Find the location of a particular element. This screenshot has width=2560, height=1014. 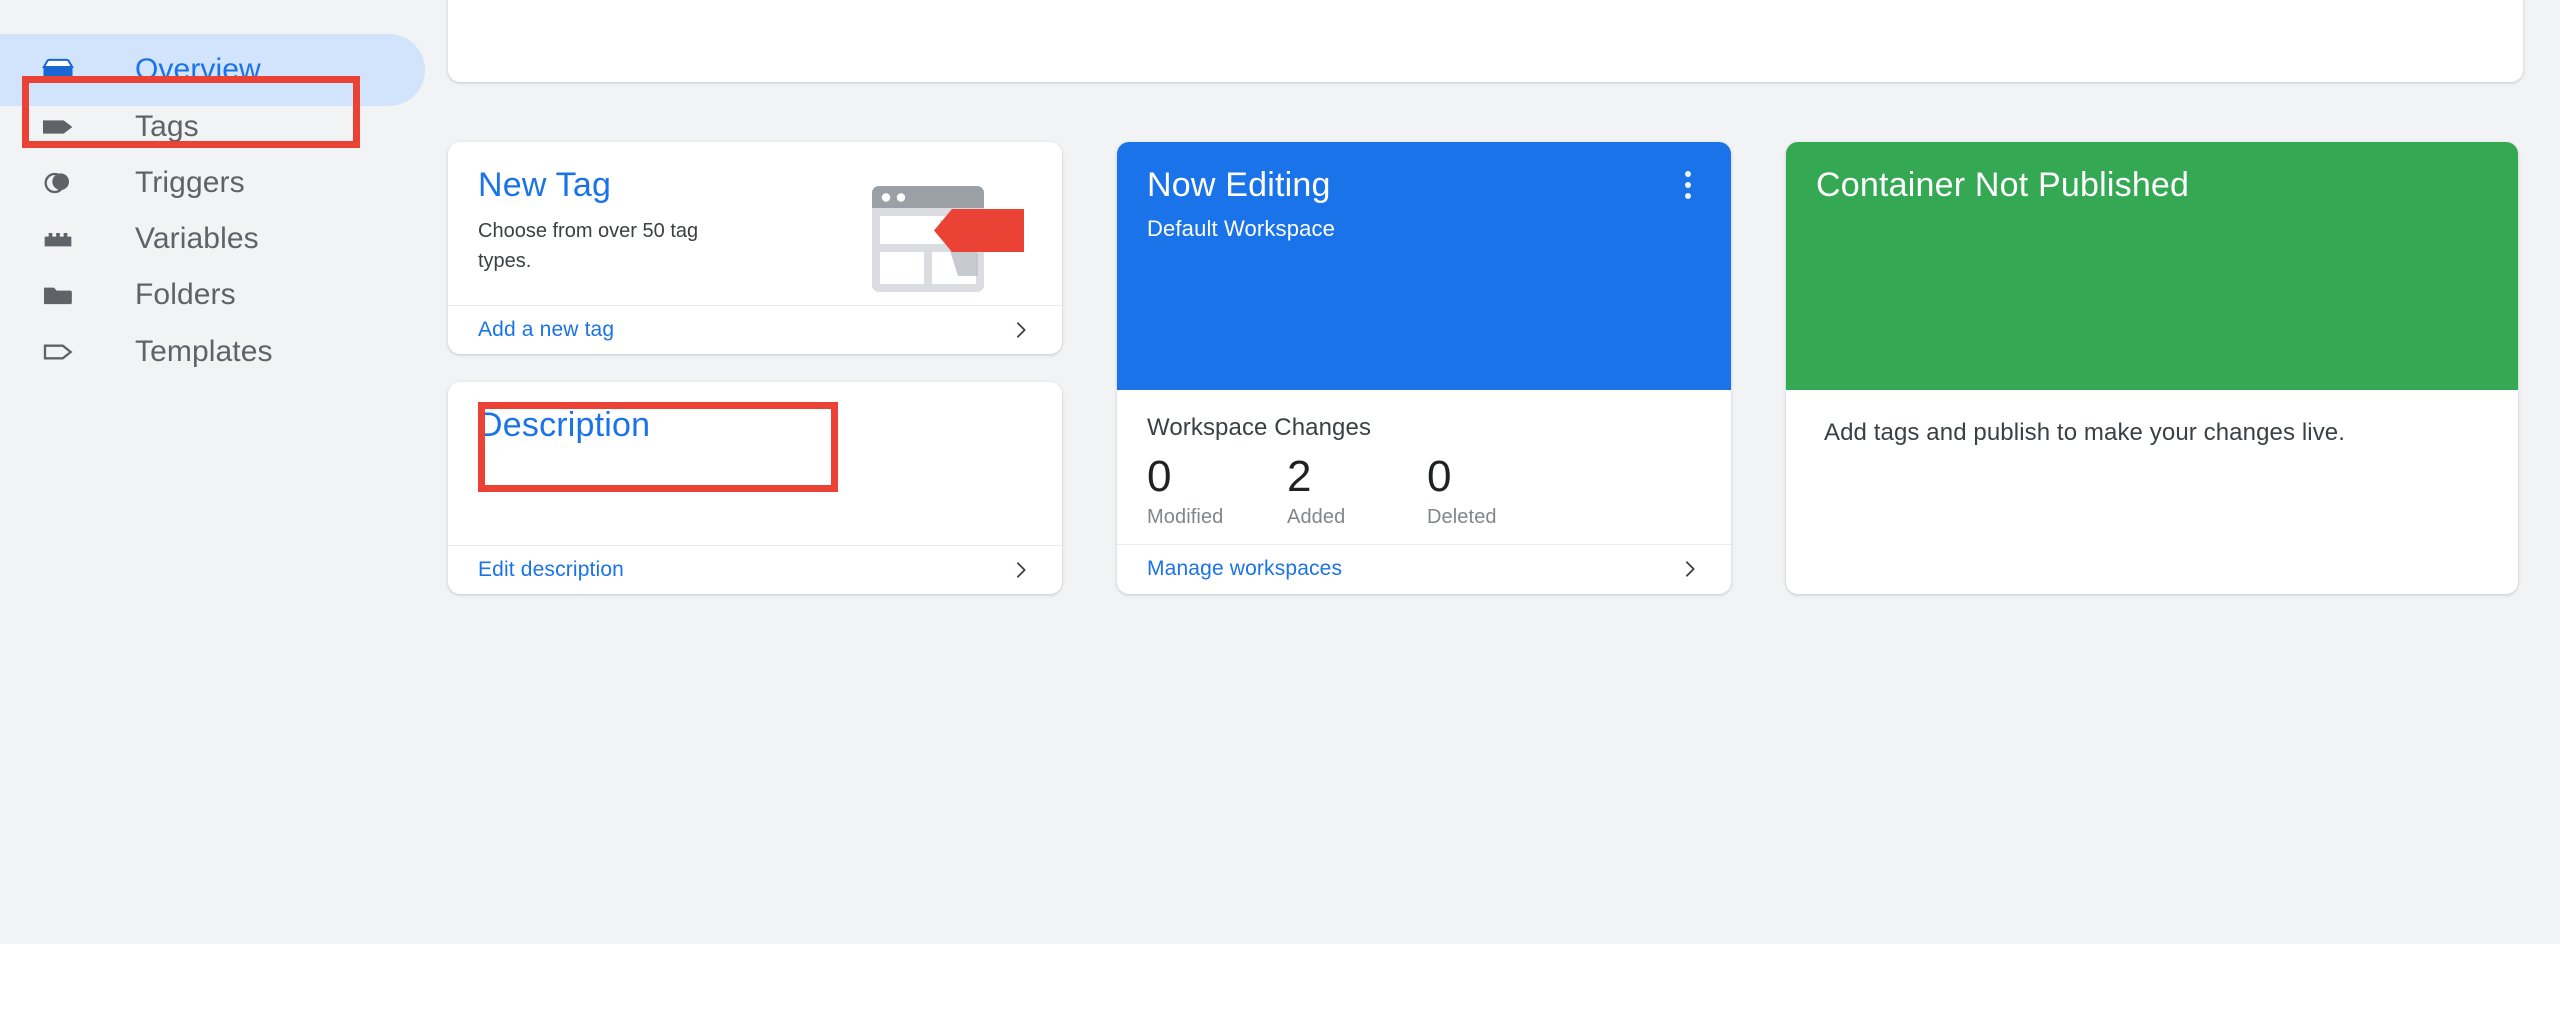

manage-workspaces-label: Manage workspaces is located at coordinates (1245, 568).